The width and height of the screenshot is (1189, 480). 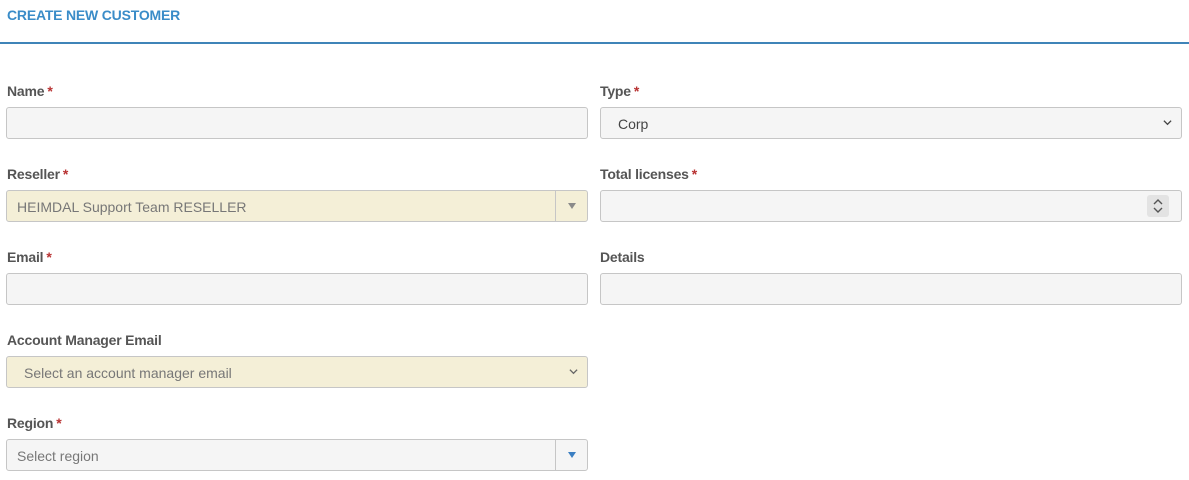 What do you see at coordinates (891, 123) in the screenshot?
I see `type-select: Corp` at bounding box center [891, 123].